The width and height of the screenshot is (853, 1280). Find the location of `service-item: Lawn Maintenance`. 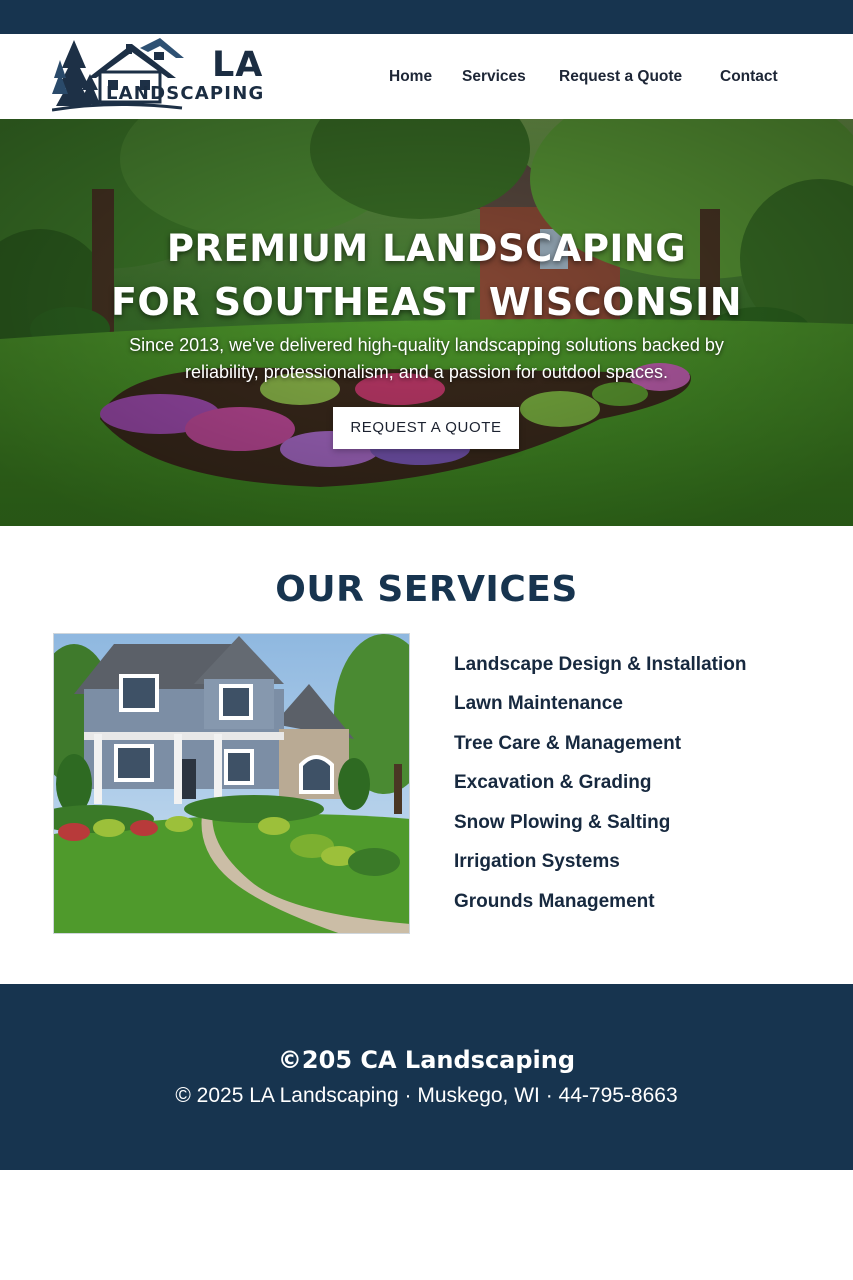

service-item: Lawn Maintenance is located at coordinates (538, 703).